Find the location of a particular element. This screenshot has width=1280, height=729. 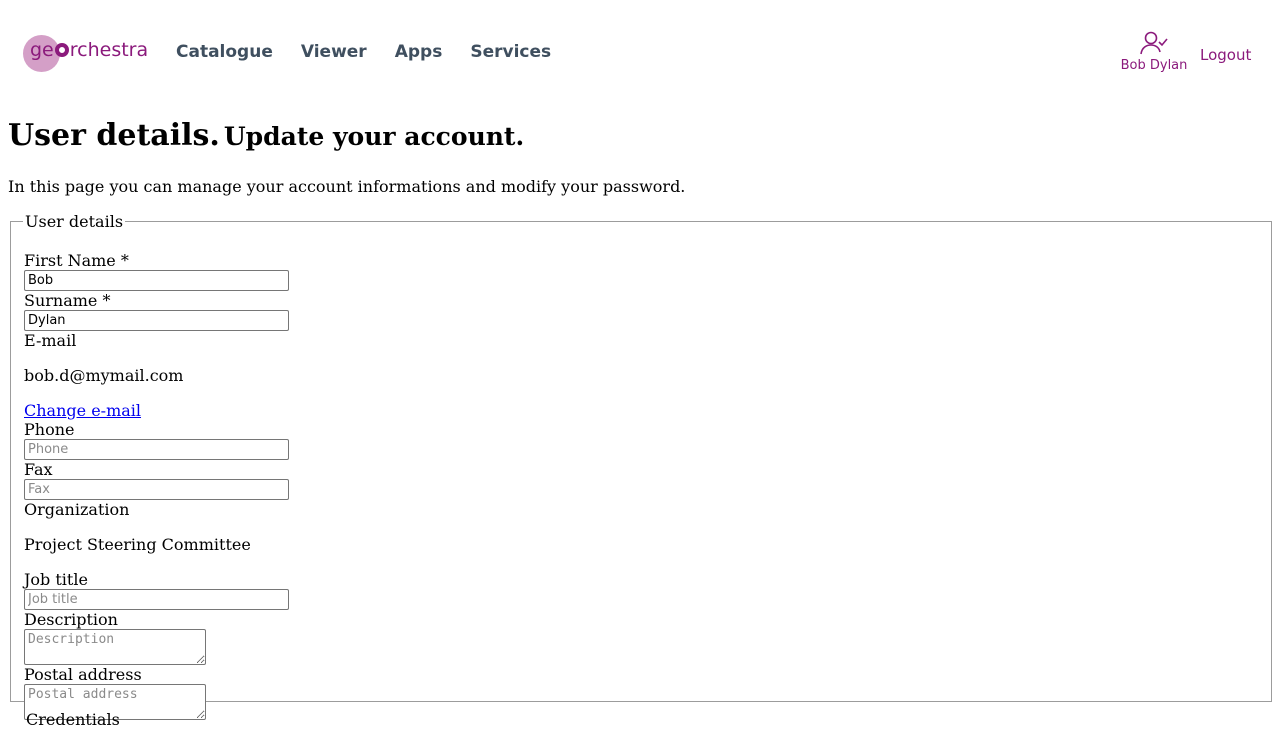

organization-label: Organization is located at coordinates (77, 509).